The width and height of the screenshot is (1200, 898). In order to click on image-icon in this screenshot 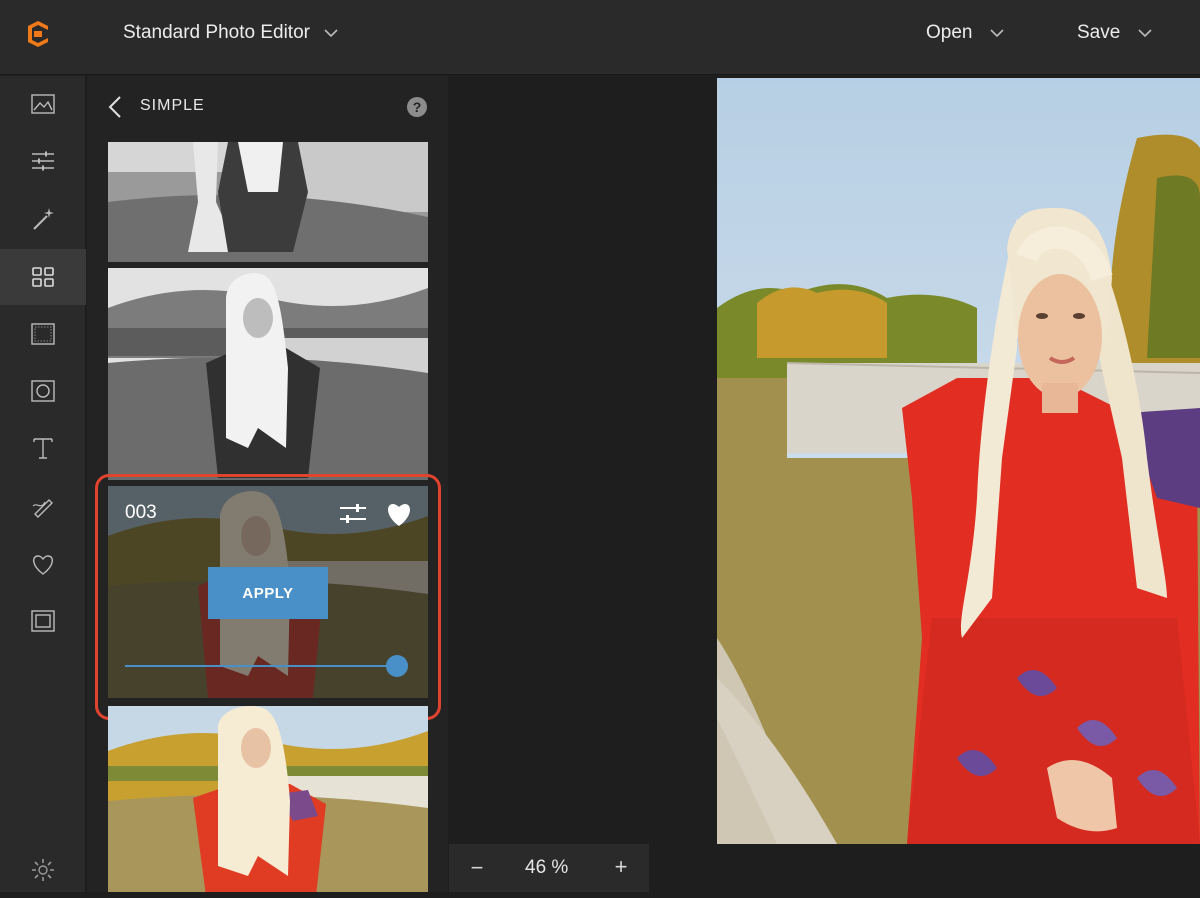, I will do `click(43, 104)`.